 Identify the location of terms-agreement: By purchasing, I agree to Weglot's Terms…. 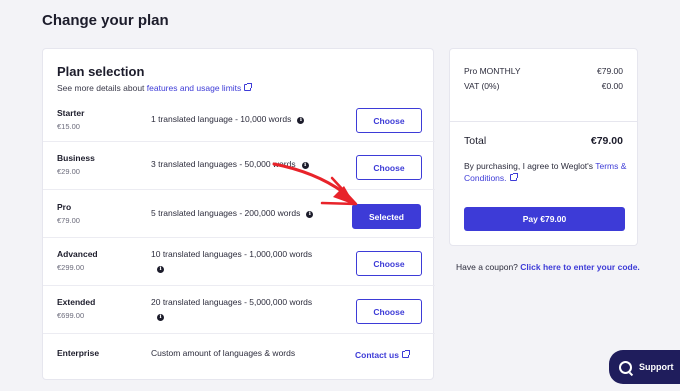
(545, 172).